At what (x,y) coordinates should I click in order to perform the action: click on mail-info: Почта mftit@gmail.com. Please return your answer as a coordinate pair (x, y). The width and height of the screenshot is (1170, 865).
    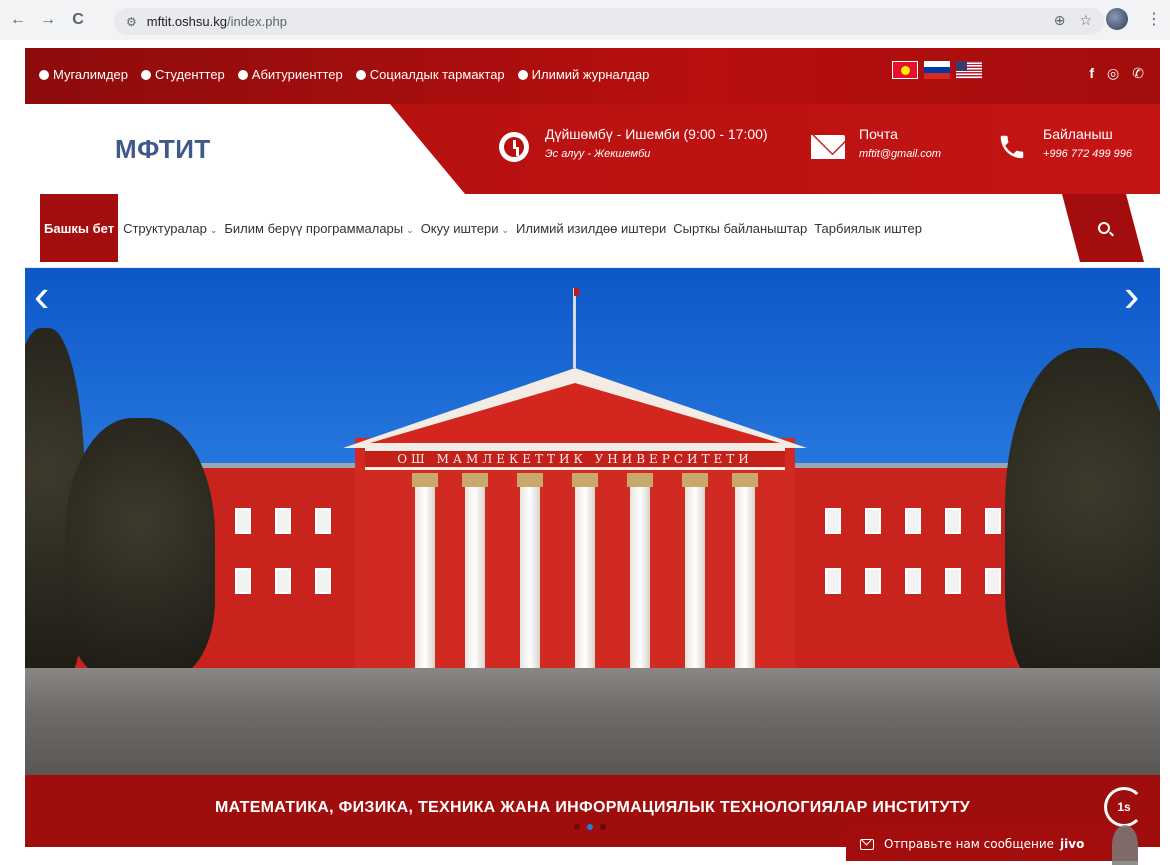
    Looking at the image, I should click on (876, 145).